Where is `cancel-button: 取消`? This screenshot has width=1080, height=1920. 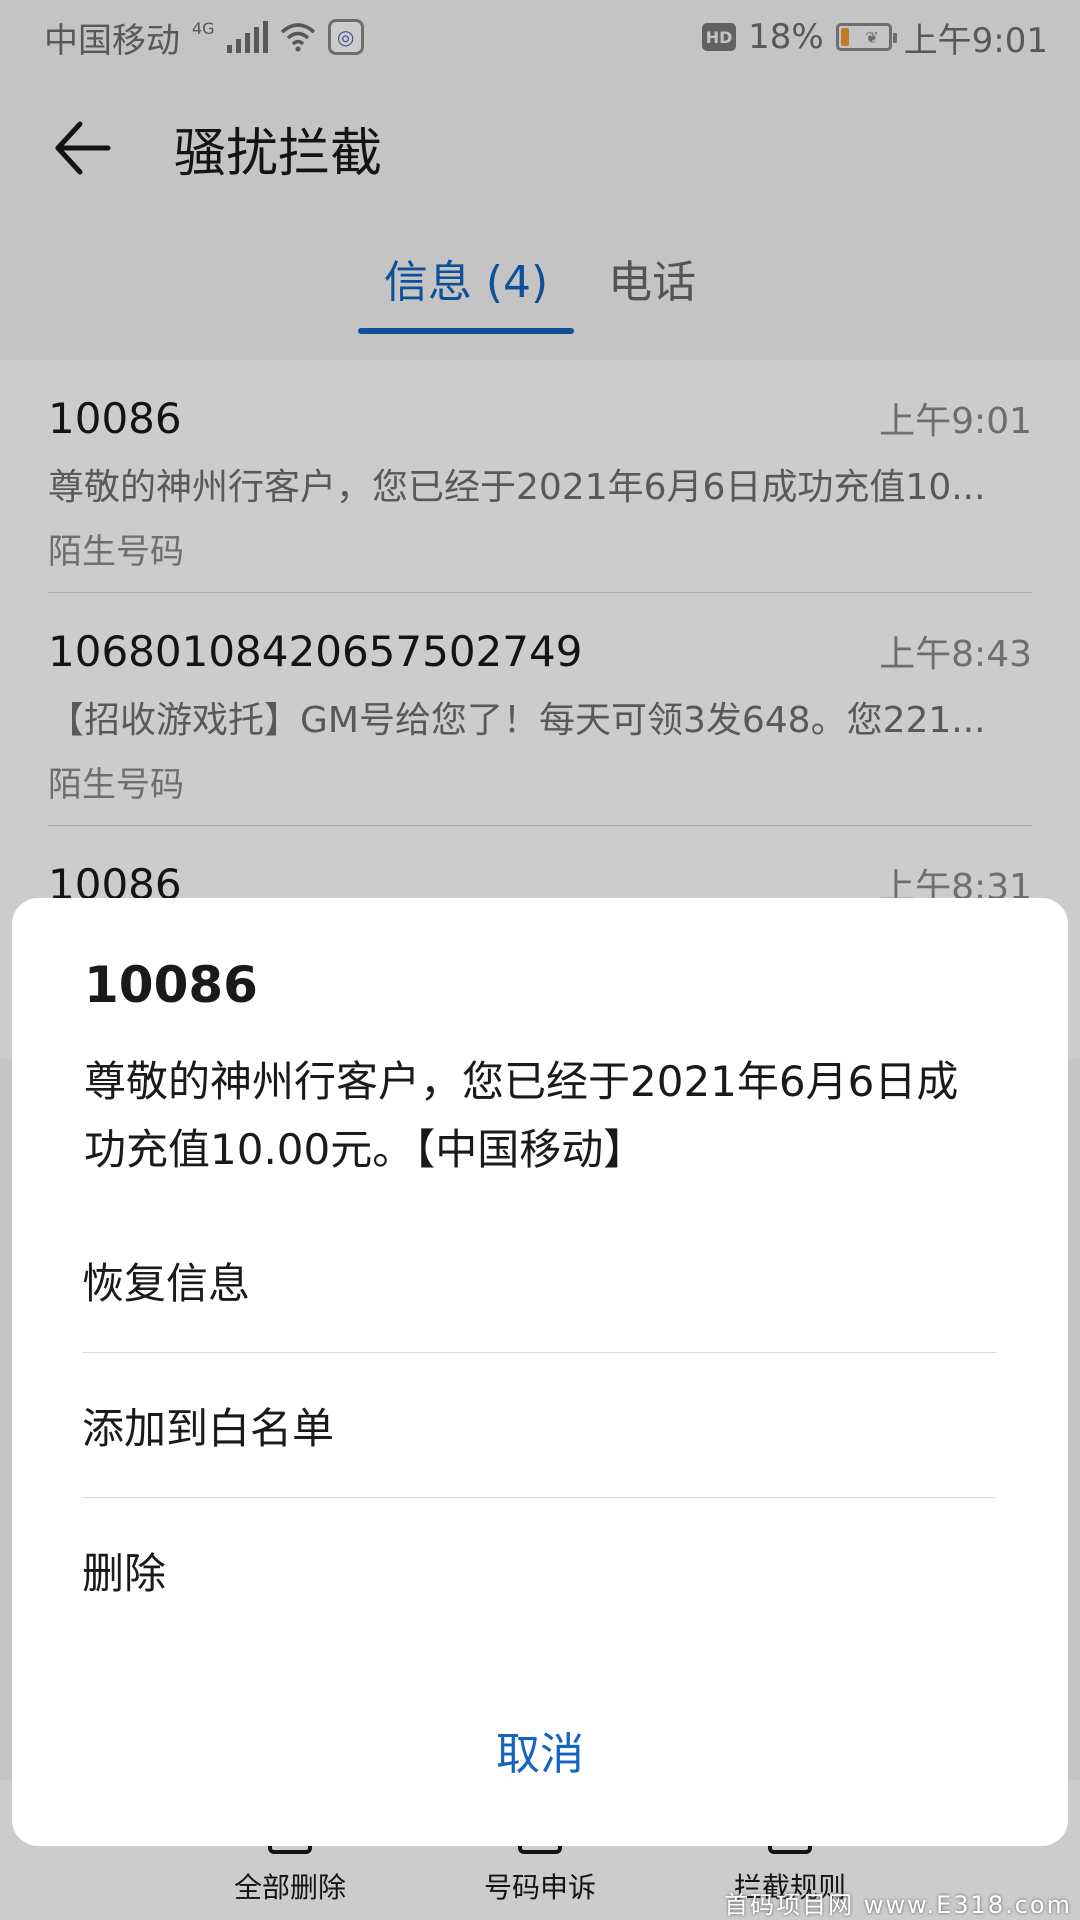
cancel-button: 取消 is located at coordinates (540, 1750).